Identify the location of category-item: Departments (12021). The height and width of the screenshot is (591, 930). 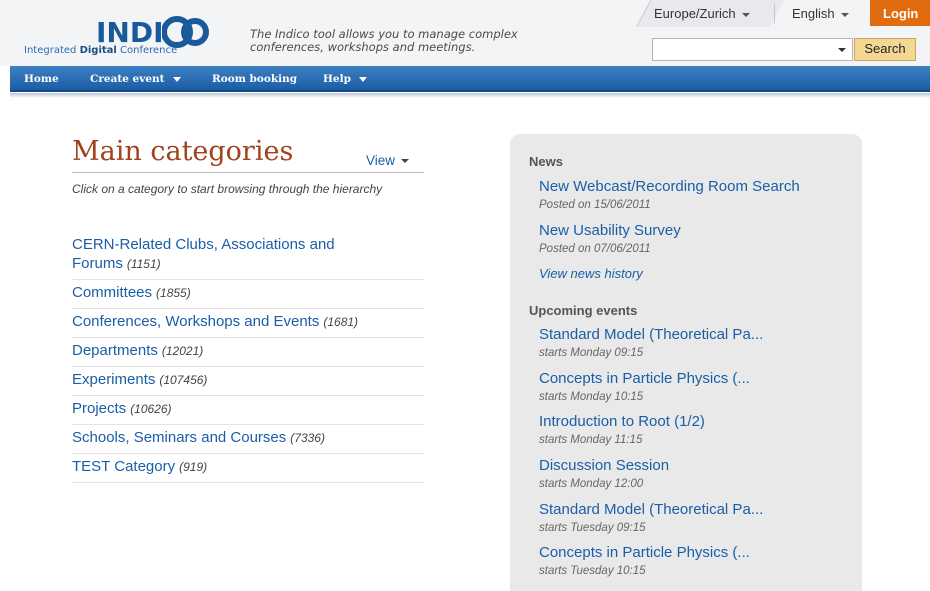
(248, 352).